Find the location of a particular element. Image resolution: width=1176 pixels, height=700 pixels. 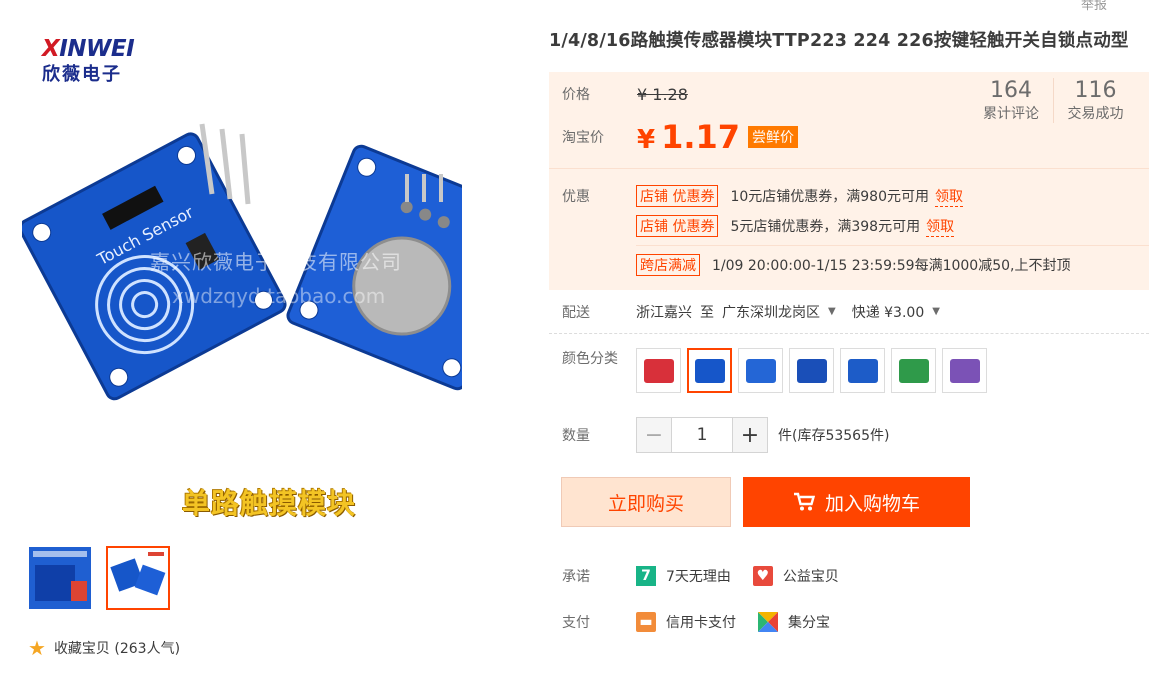

increase-button: + is located at coordinates (750, 435).